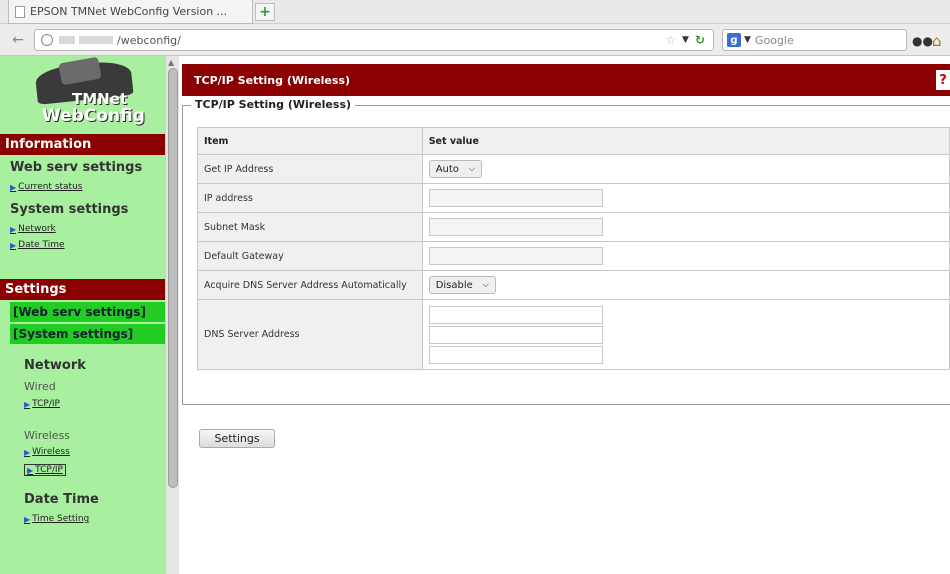 The image size is (950, 574). I want to click on new-tab-button: +, so click(265, 12).